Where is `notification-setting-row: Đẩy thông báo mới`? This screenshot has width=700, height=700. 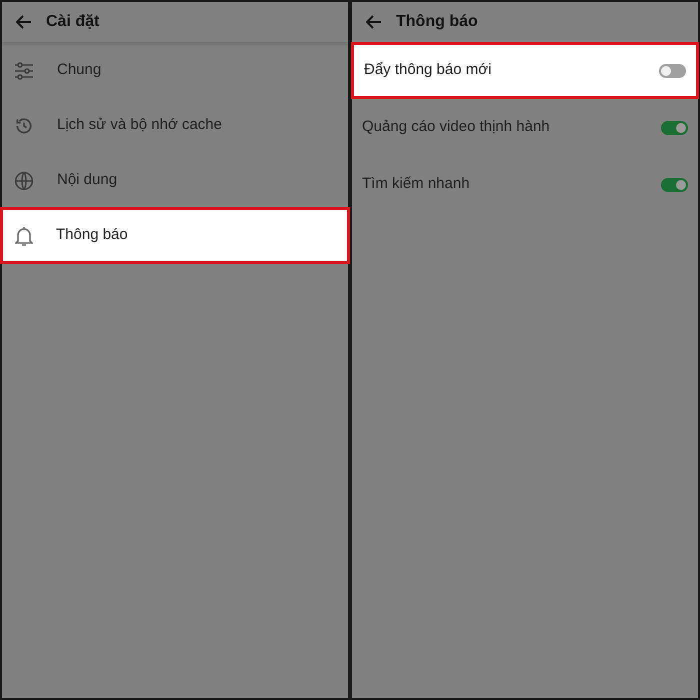
notification-setting-row: Đẩy thông báo mới is located at coordinates (525, 70).